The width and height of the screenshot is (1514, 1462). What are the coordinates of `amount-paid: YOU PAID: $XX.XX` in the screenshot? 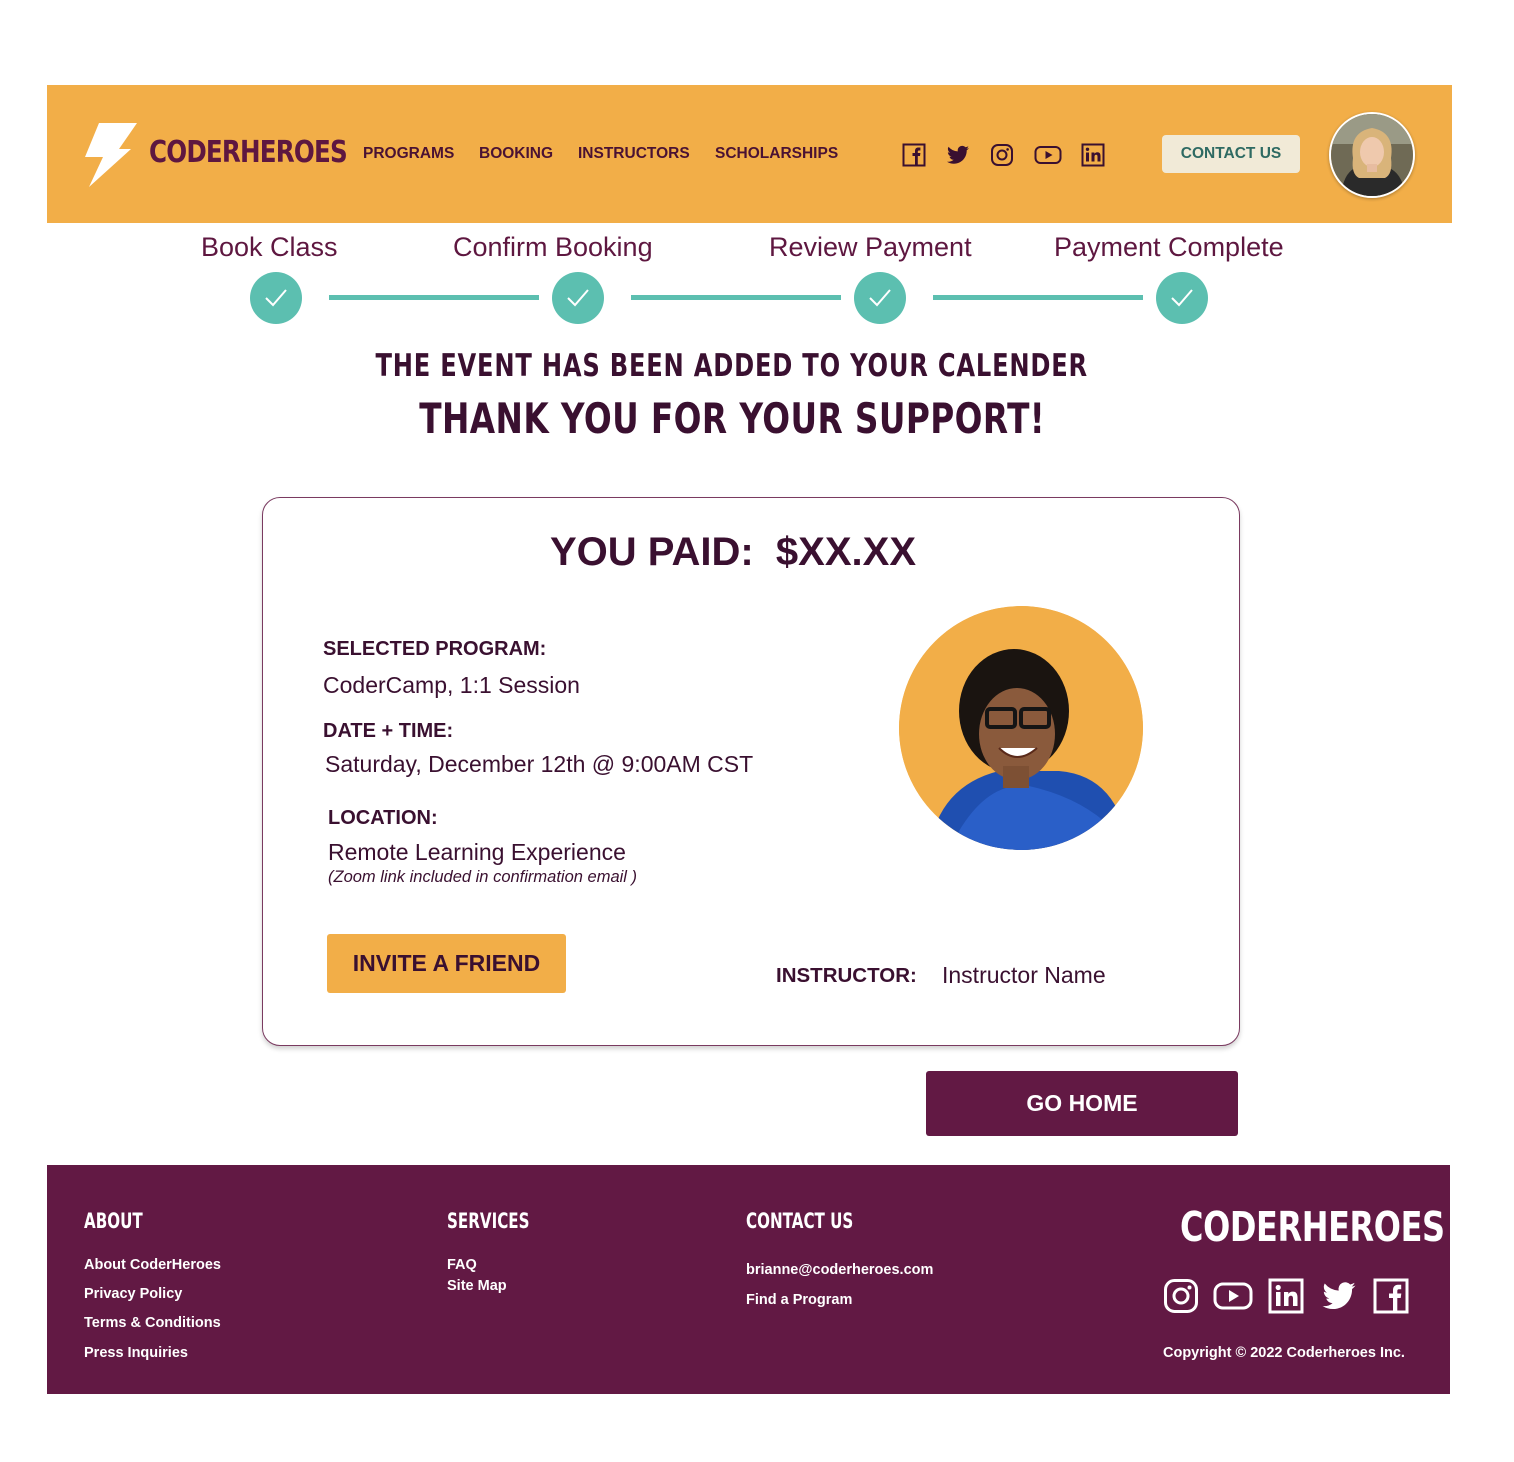 It's located at (732, 552).